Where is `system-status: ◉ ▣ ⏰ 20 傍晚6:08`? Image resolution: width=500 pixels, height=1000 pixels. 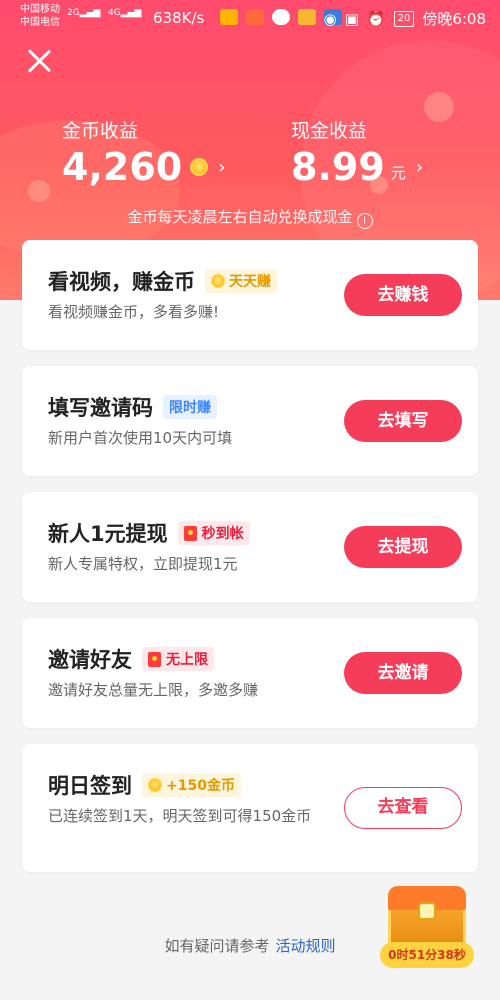 system-status: ◉ ▣ ⏰ 20 傍晚6:08 is located at coordinates (405, 18).